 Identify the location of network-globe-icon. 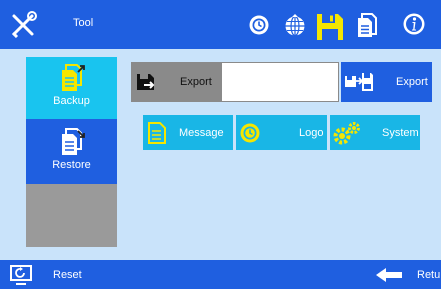
(295, 25).